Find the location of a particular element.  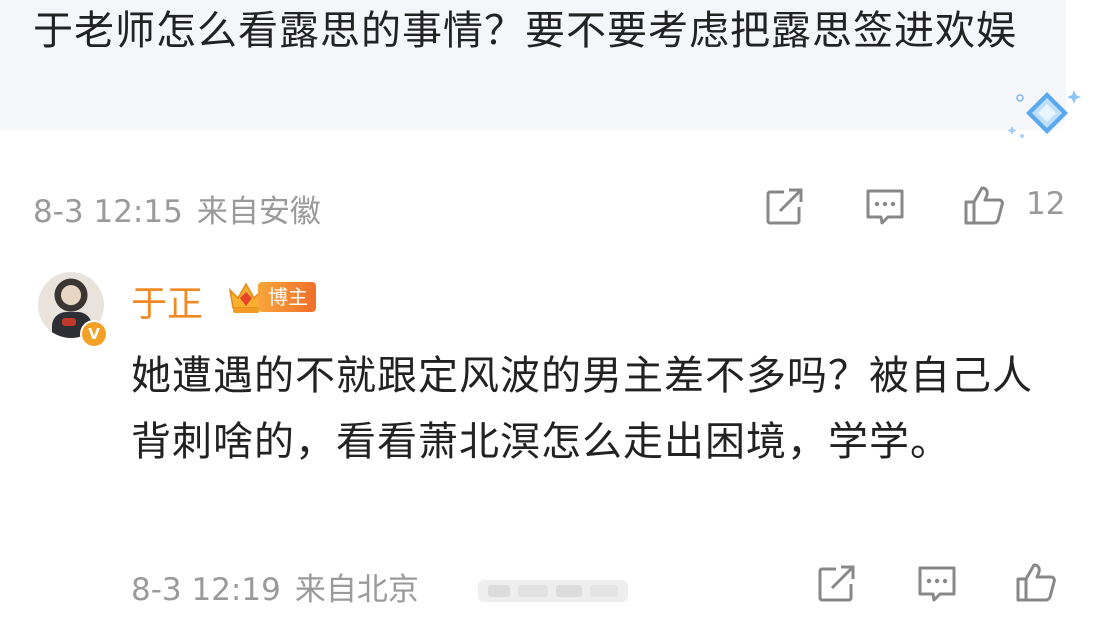

comment-date: 8-3 12:15 is located at coordinates (108, 212).